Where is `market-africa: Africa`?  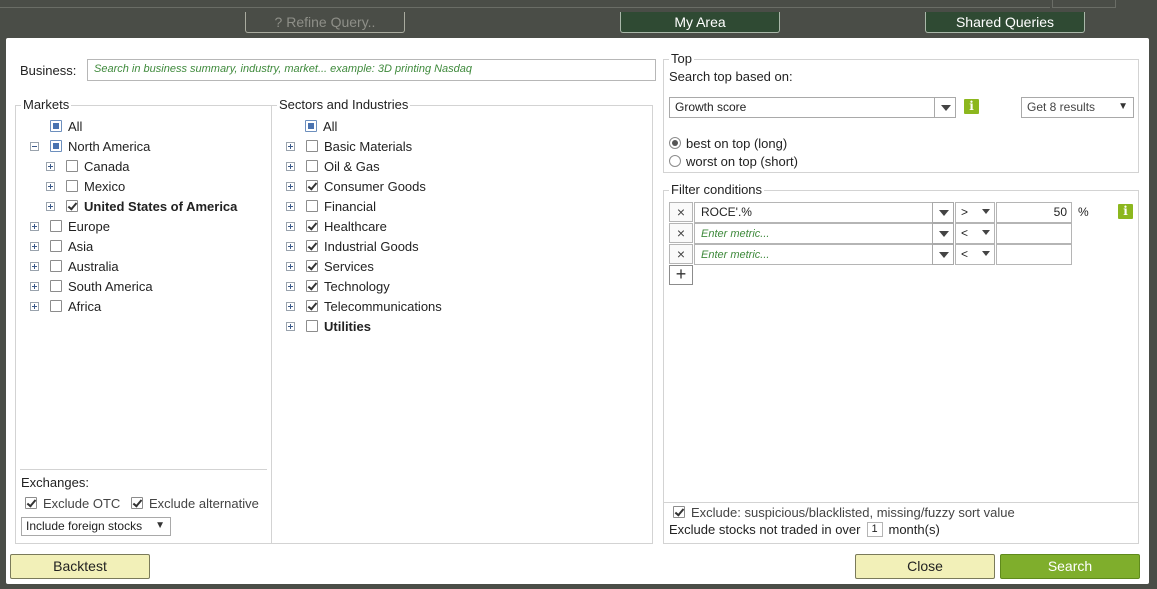
market-africa: Africa is located at coordinates (65, 306).